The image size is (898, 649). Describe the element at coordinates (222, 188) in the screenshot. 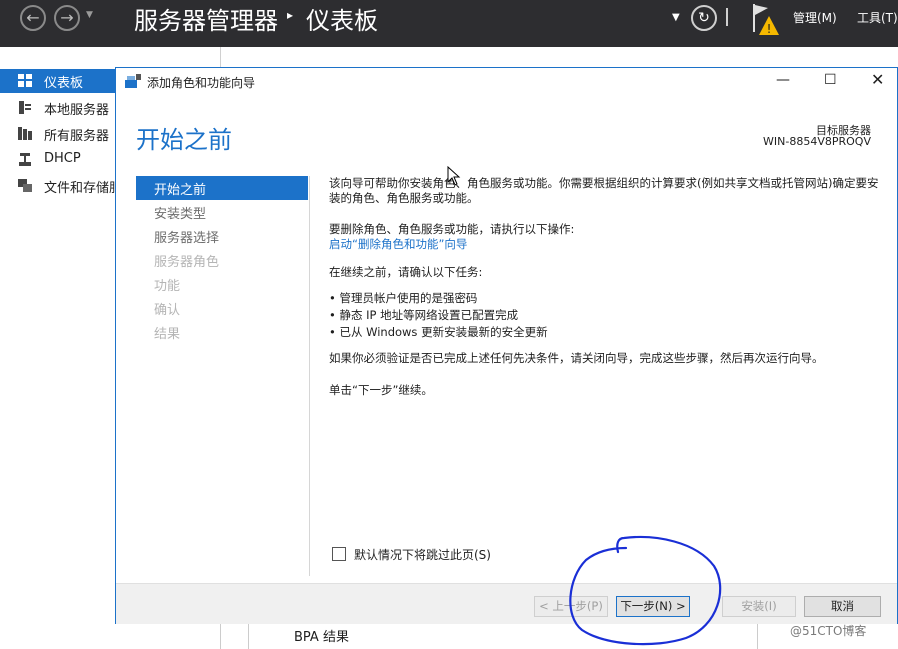

I see `step-before-you-begin: 开始之前` at that location.